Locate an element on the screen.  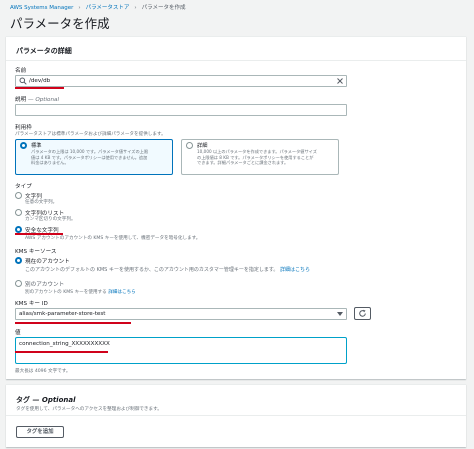
tier-standard-title: 標準 is located at coordinates (36, 146).